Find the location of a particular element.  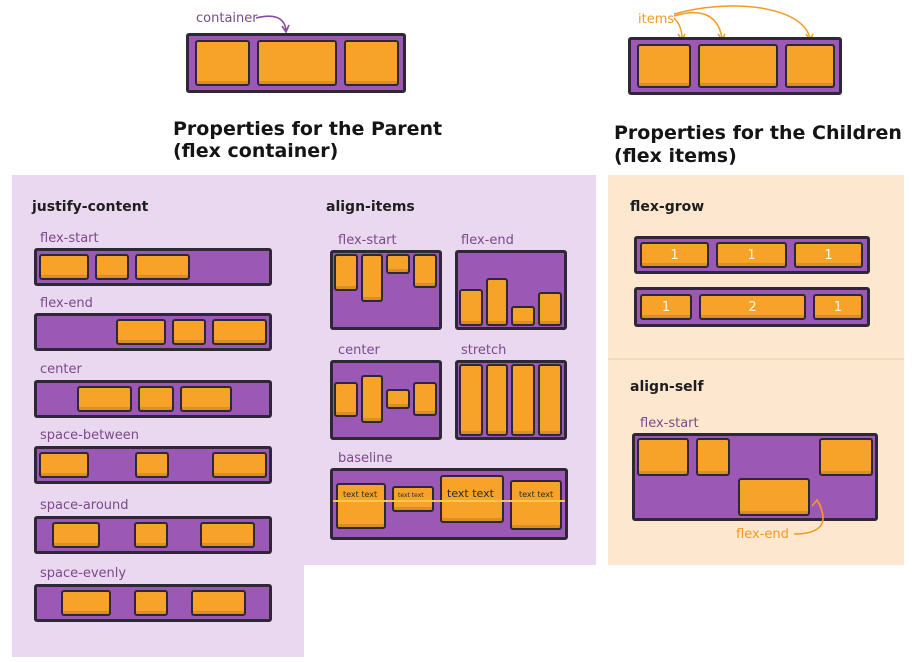

align-items-heading: align-items is located at coordinates (370, 207).